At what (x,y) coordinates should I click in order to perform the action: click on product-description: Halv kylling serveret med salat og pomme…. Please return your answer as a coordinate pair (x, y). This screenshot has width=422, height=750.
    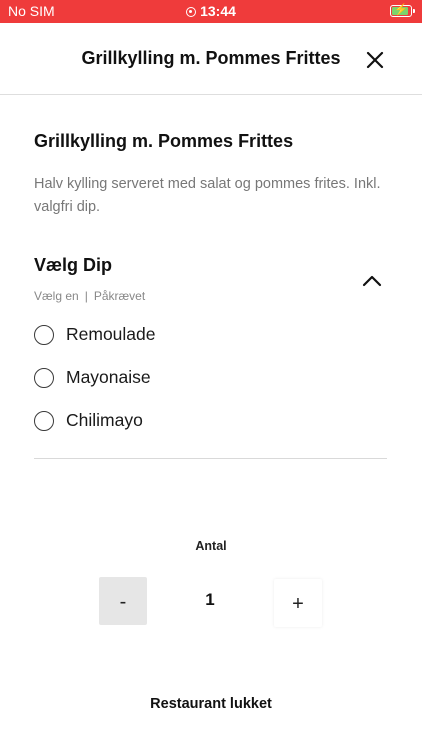
    Looking at the image, I should click on (207, 195).